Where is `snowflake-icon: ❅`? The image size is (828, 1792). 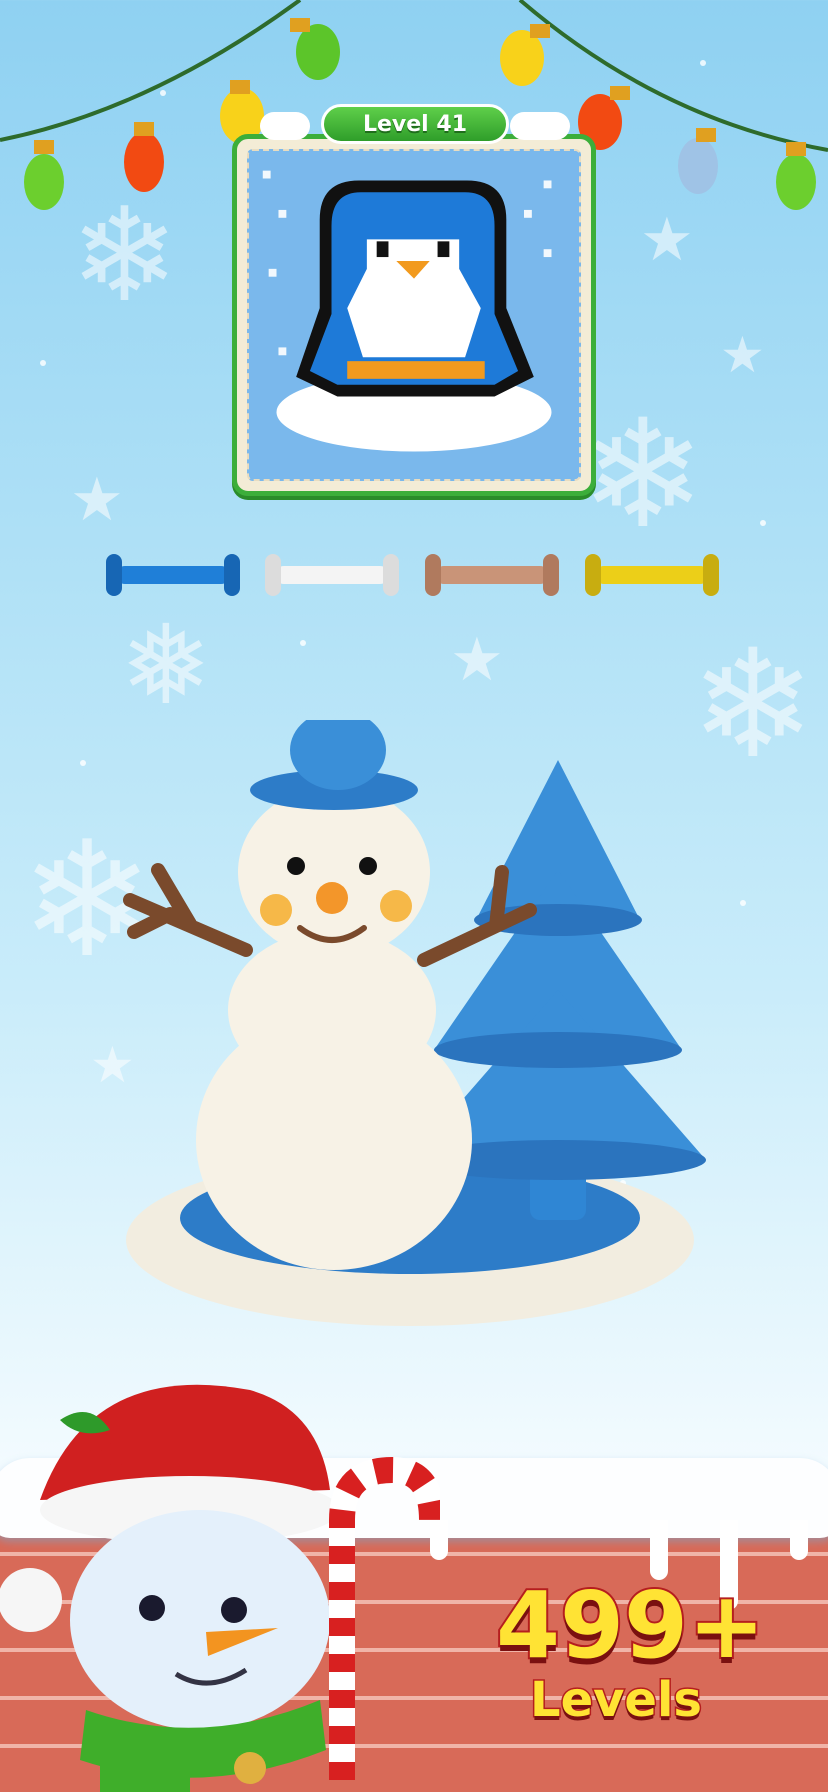 snowflake-icon: ❅ is located at coordinates (166, 665).